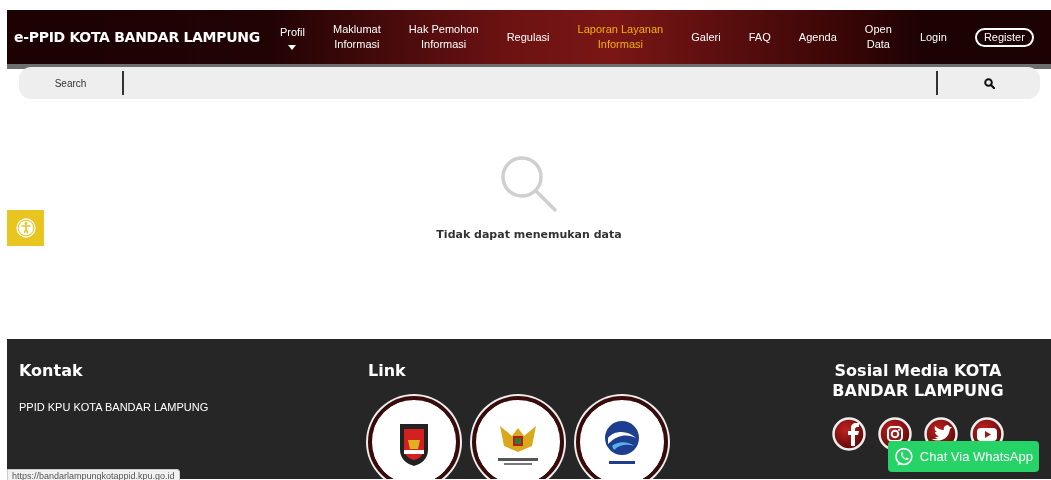 The height and width of the screenshot is (480, 1051). What do you see at coordinates (292, 47) in the screenshot?
I see `caret-icon` at bounding box center [292, 47].